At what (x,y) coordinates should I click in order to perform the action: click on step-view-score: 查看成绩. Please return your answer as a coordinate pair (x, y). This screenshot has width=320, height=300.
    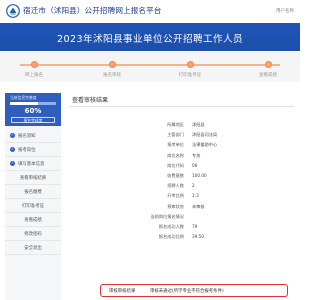
    Looking at the image, I should click on (268, 69).